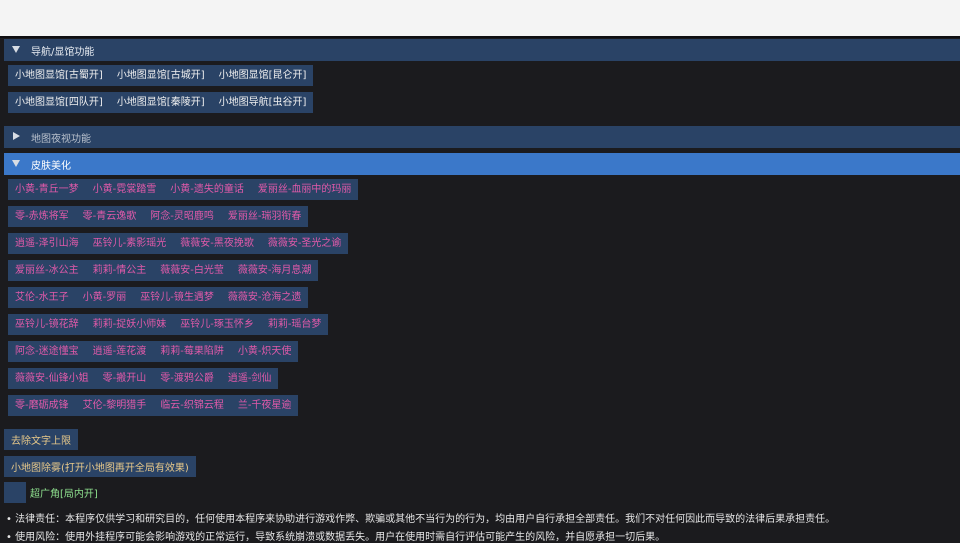 The height and width of the screenshot is (543, 960). I want to click on skin-button: 小黄-青丘一梦, so click(47, 189).